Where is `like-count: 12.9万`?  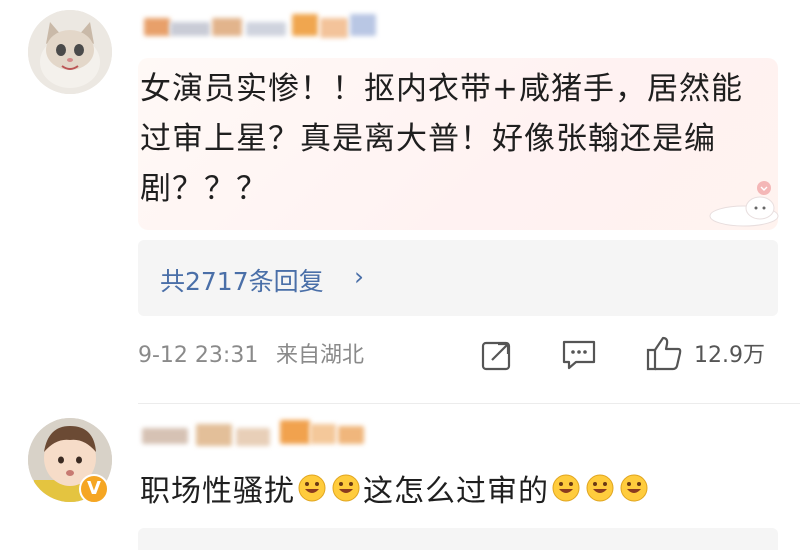 like-count: 12.9万 is located at coordinates (729, 355).